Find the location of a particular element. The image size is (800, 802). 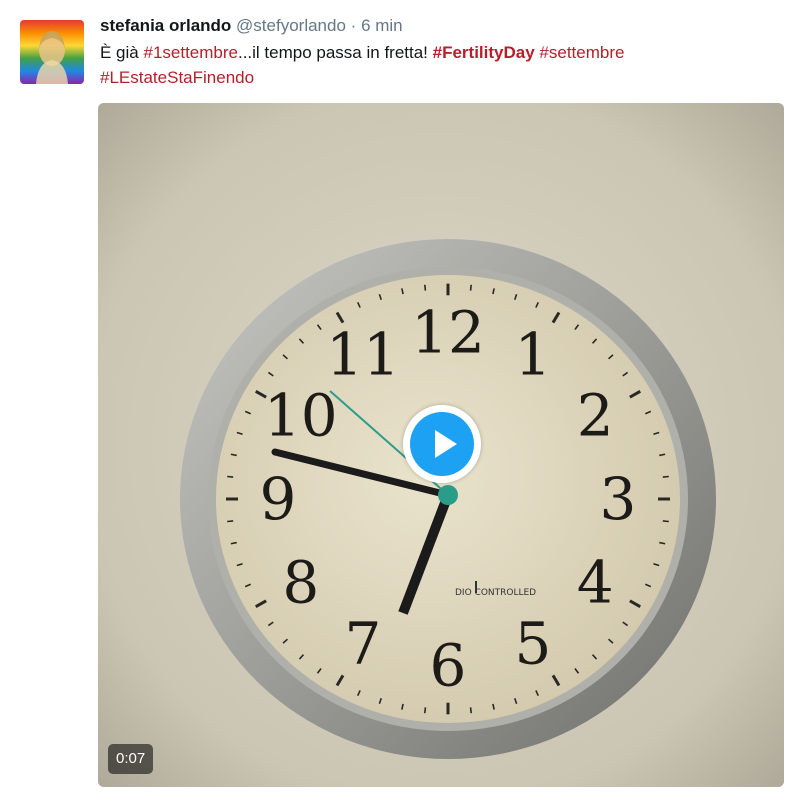

clock-label: DIO CONTROLLED is located at coordinates (495, 593).